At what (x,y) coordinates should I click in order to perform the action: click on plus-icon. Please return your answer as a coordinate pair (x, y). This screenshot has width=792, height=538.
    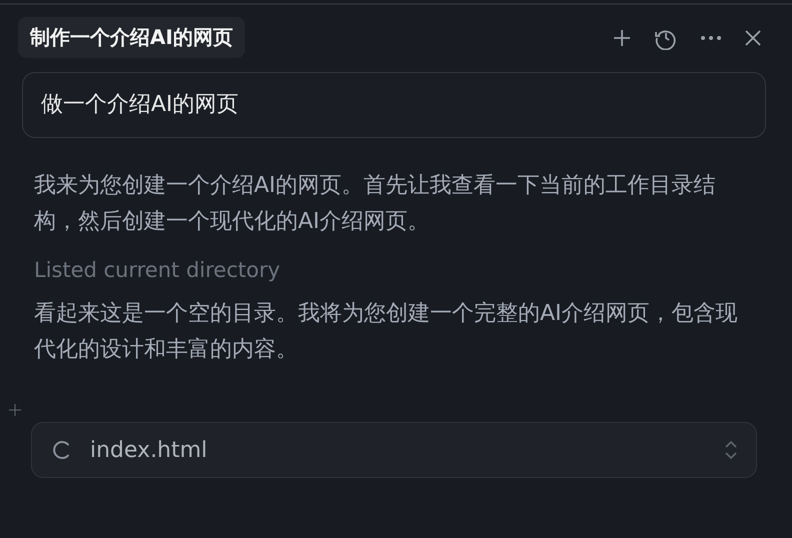
    Looking at the image, I should click on (15, 410).